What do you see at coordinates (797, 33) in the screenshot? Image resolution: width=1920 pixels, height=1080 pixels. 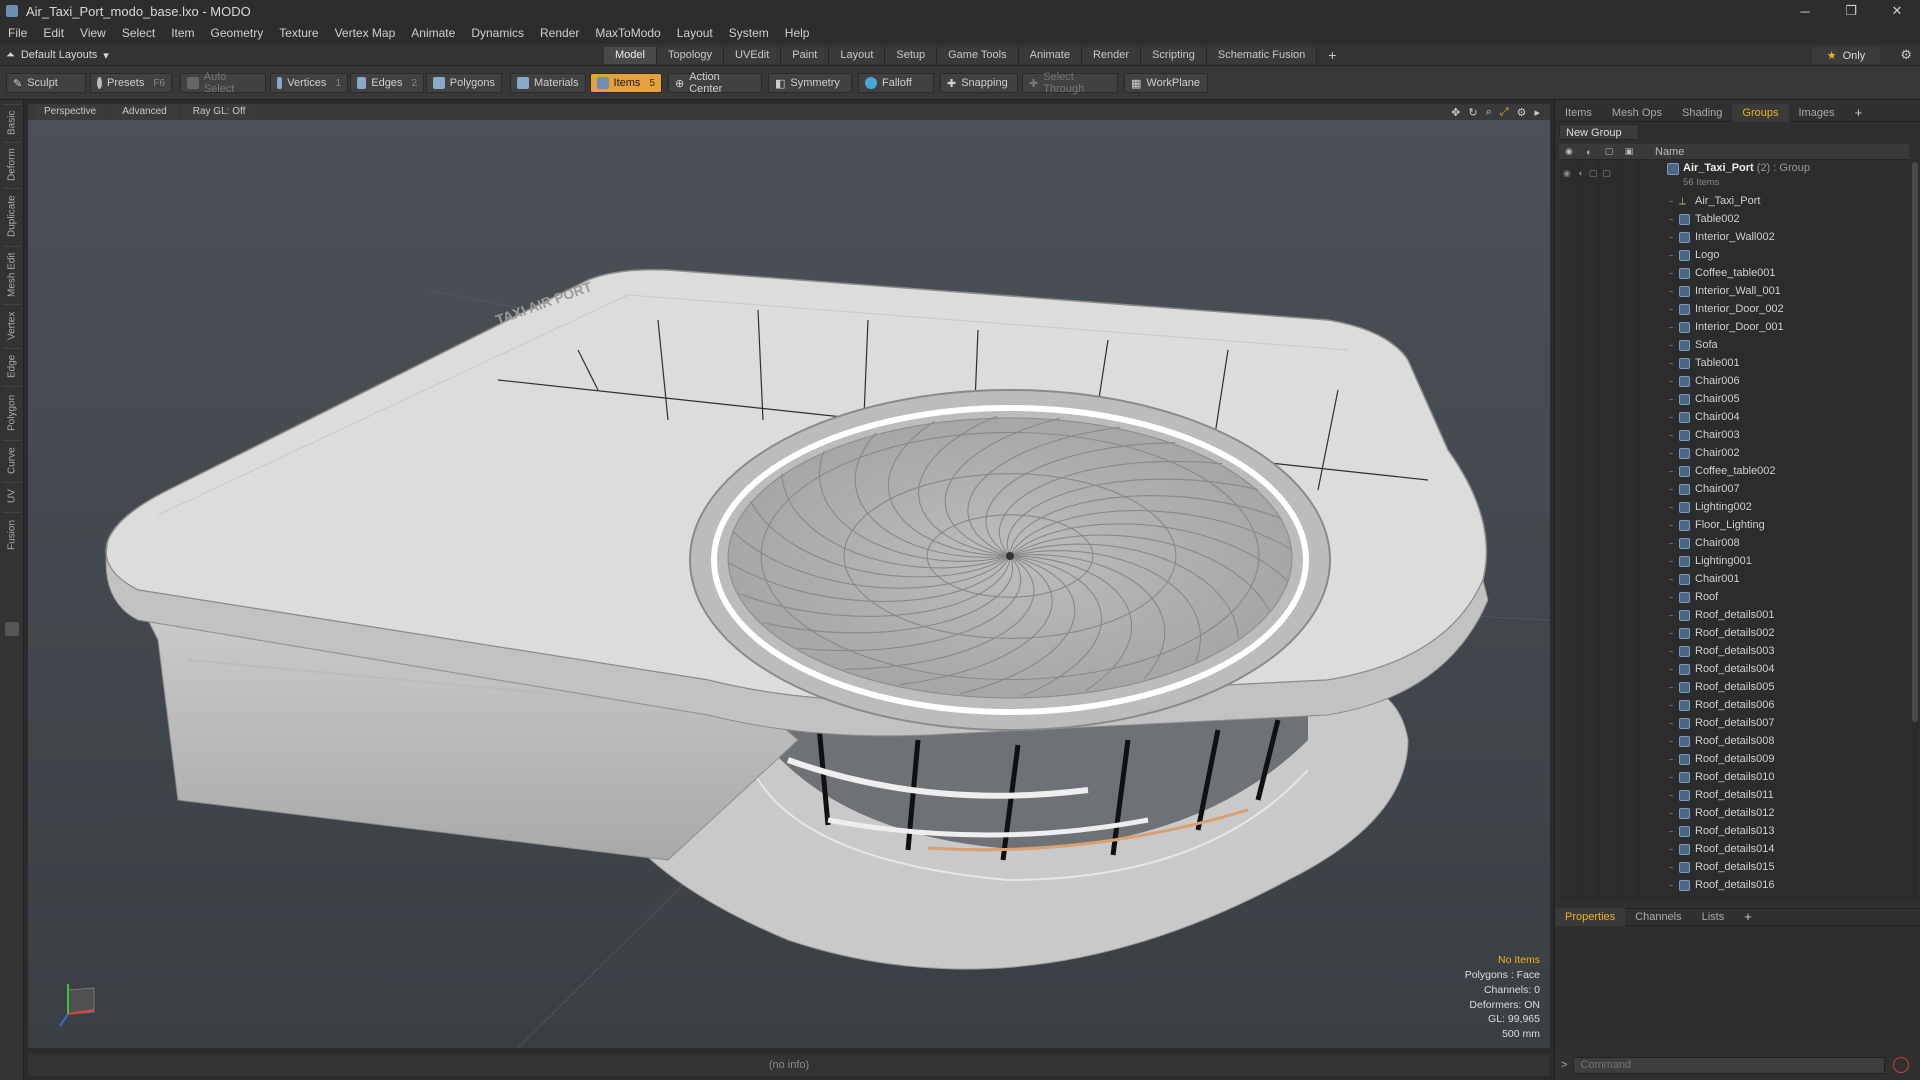 I see `menu-help: Help` at bounding box center [797, 33].